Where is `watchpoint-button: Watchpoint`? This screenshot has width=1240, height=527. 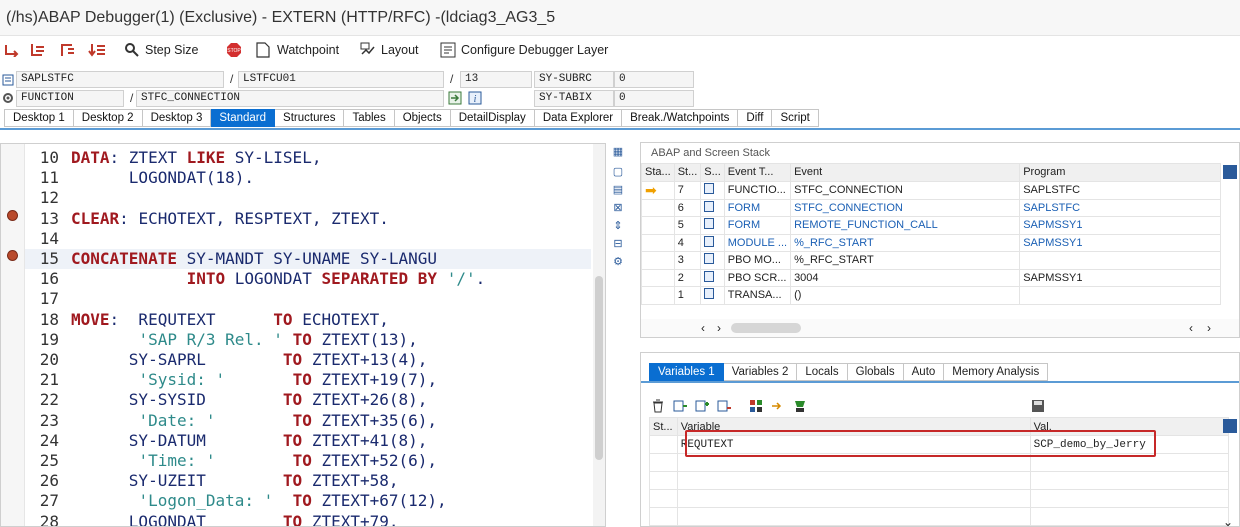 watchpoint-button: Watchpoint is located at coordinates (297, 50).